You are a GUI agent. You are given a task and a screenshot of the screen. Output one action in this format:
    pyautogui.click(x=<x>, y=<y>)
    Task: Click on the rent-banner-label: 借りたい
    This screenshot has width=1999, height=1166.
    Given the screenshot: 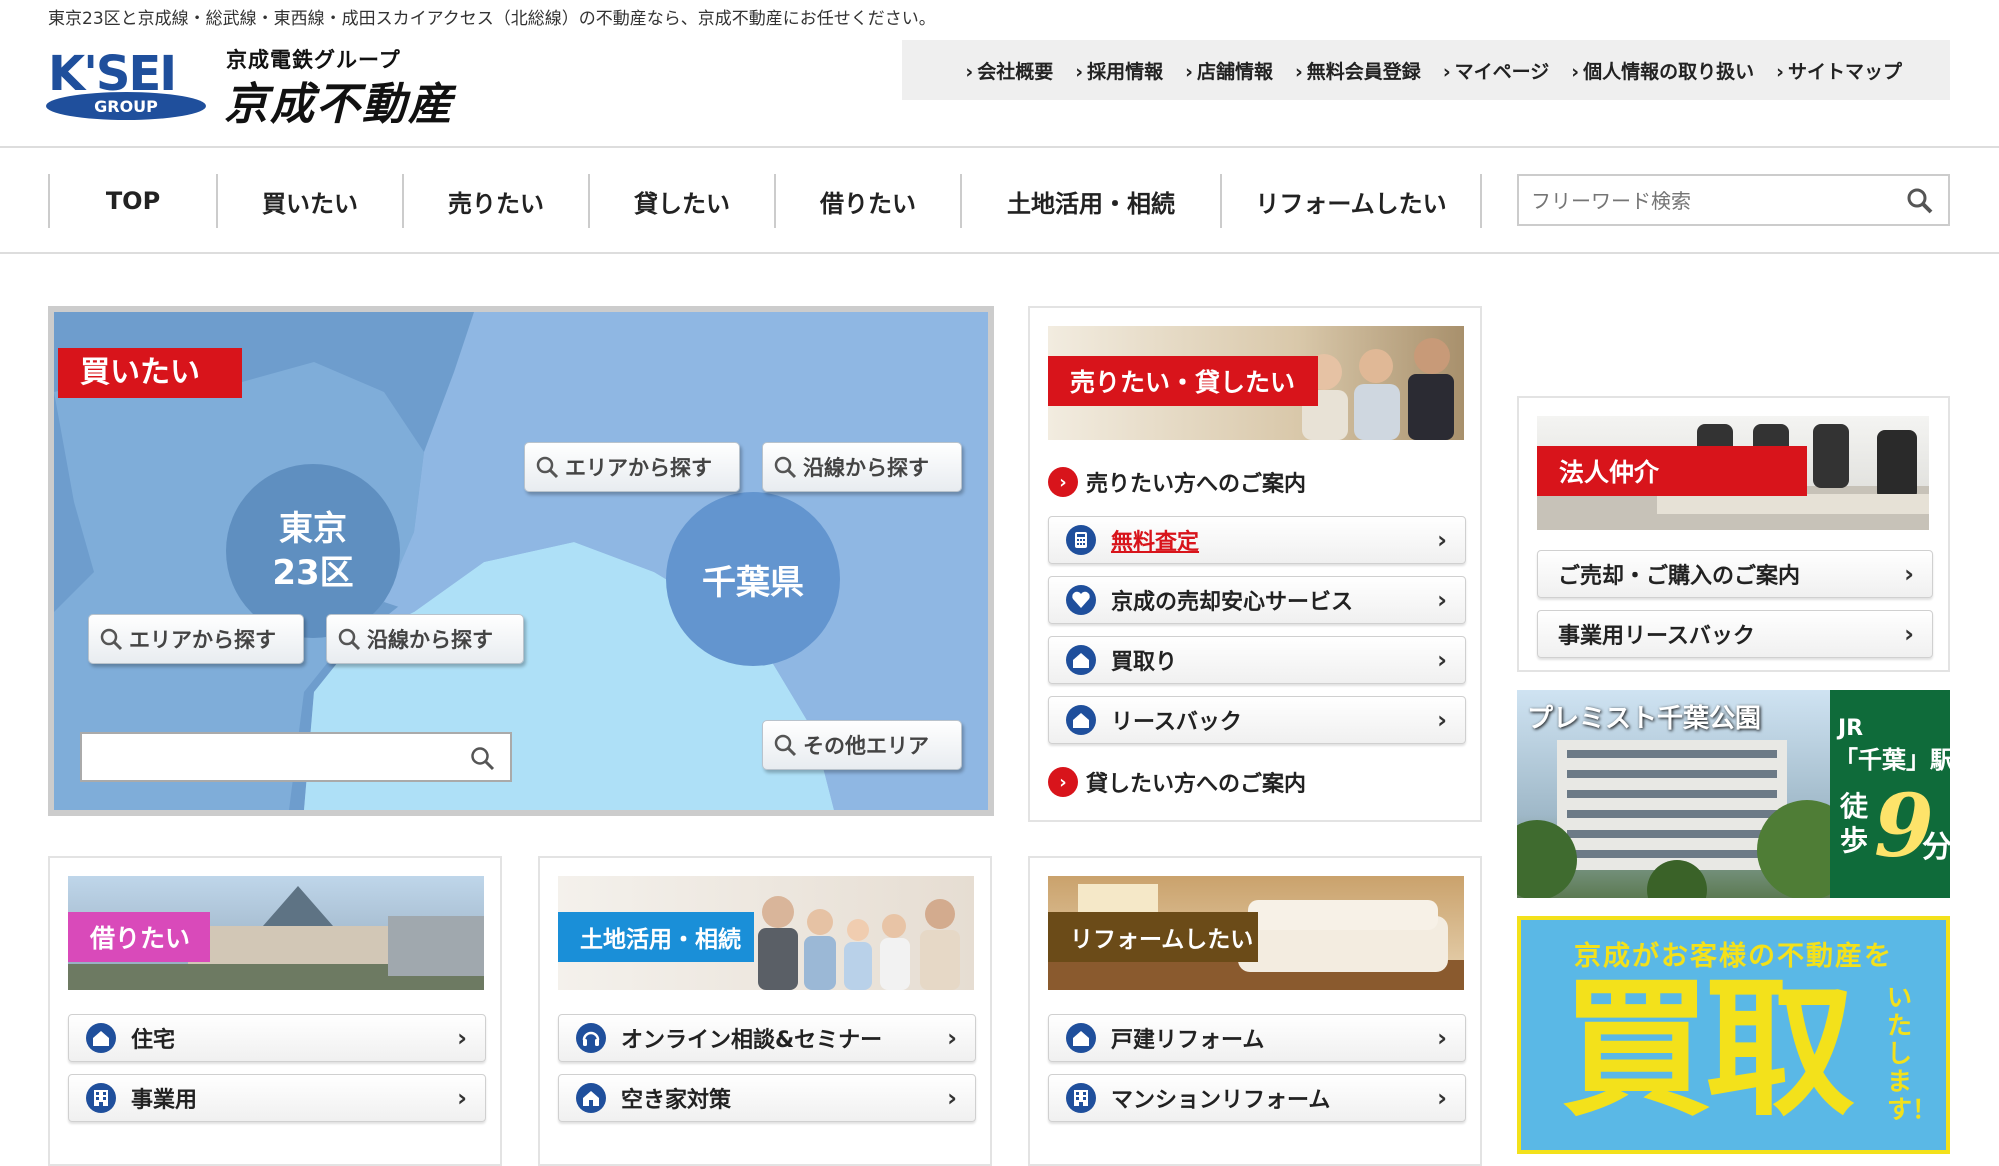 What is the action you would take?
    pyautogui.click(x=139, y=937)
    